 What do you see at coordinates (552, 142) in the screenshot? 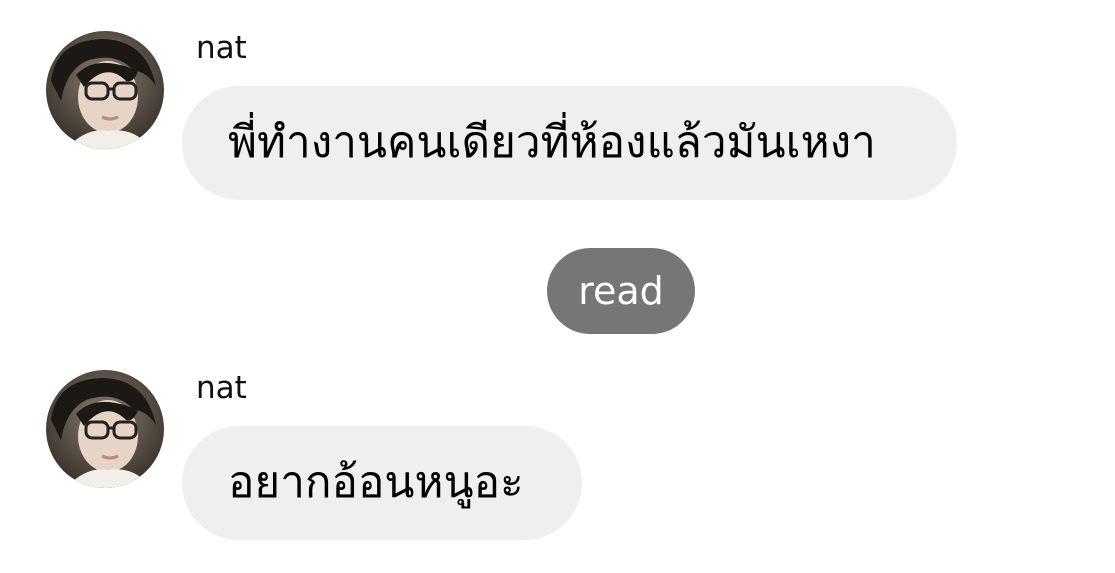
I see `message-text: พี่ทำงานคนเดียวที่ห้องแล้วมันเหงา` at bounding box center [552, 142].